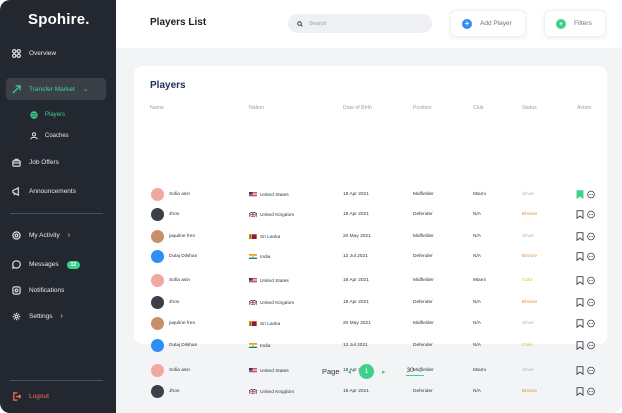  Describe the element at coordinates (488, 23) in the screenshot. I see `add-player-button: + Add Player` at that location.